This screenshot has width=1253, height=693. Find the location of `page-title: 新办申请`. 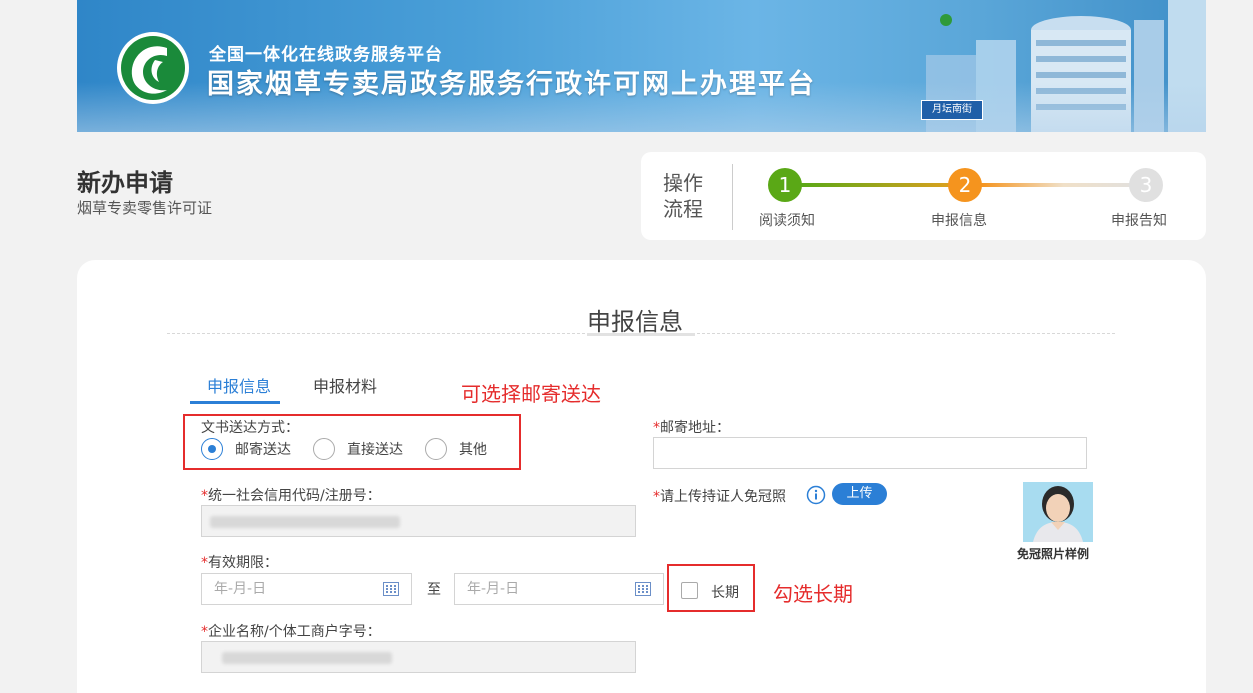

page-title: 新办申请 is located at coordinates (125, 183).